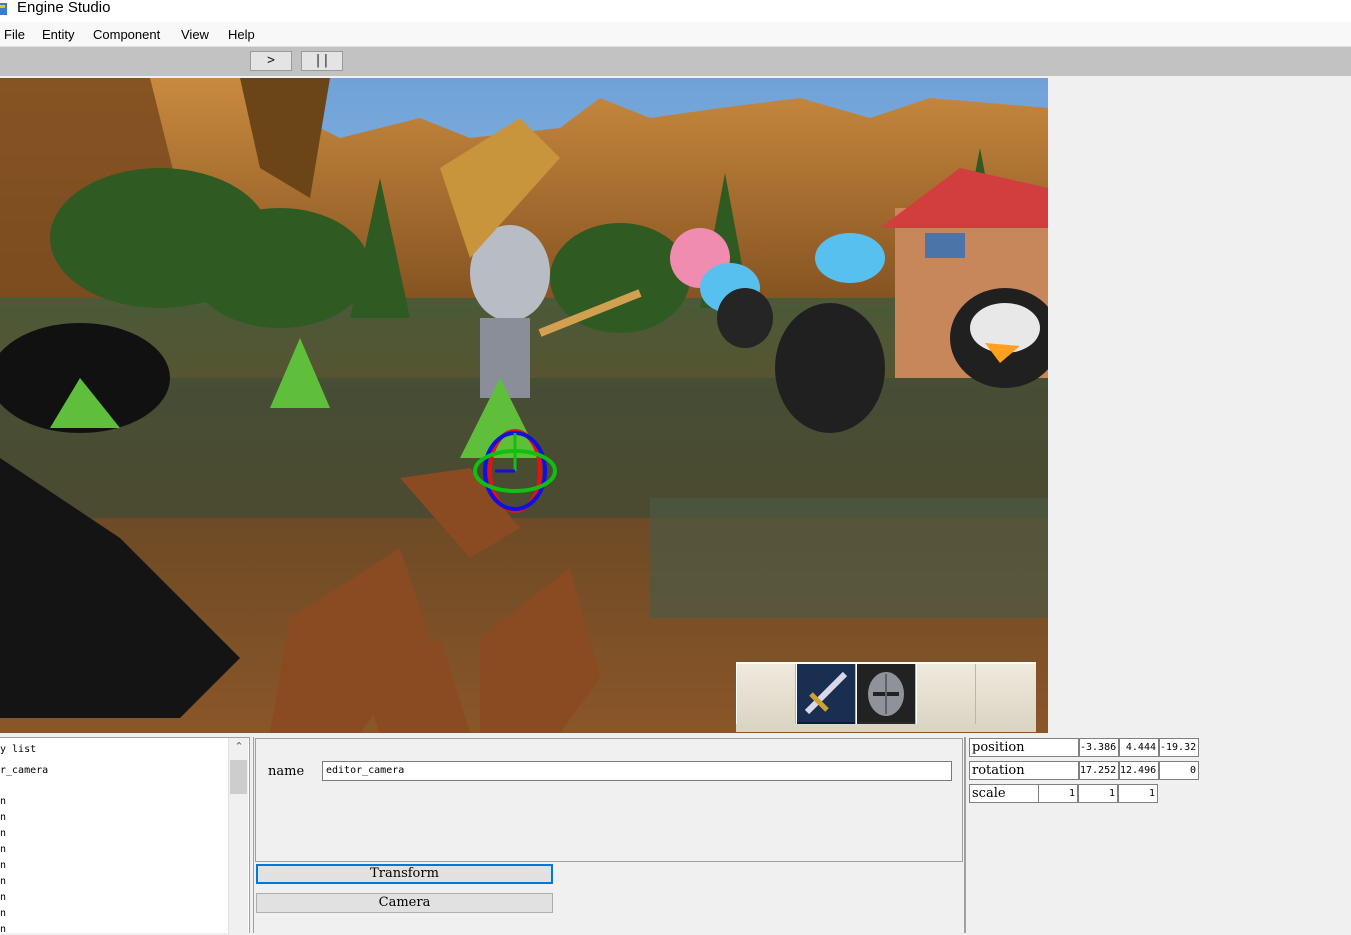 This screenshot has width=1351, height=935. I want to click on rotation-x-field: 17.252, so click(1099, 770).